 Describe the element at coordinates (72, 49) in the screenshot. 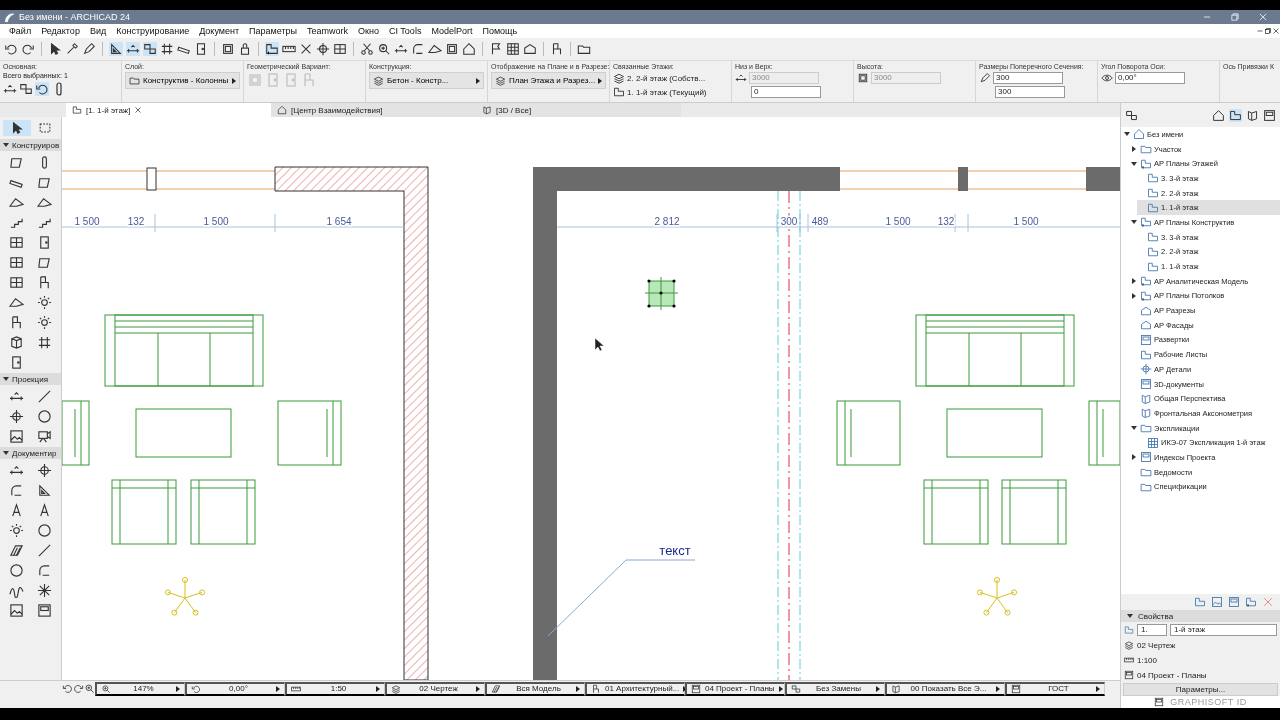

I see `pipette-icon` at that location.